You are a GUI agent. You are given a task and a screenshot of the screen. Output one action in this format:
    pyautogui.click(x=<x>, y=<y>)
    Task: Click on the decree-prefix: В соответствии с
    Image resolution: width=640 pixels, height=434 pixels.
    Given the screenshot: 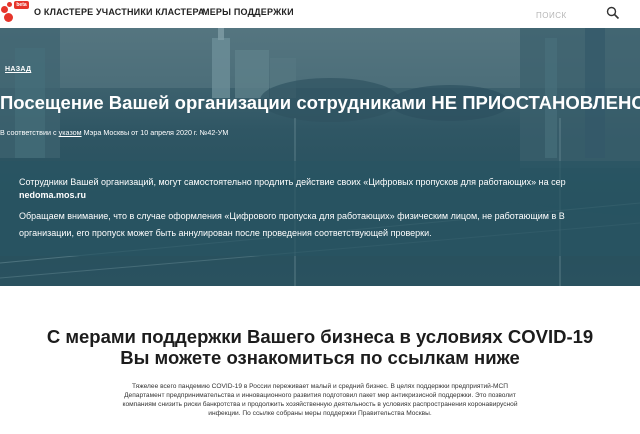 What is the action you would take?
    pyautogui.click(x=29, y=132)
    